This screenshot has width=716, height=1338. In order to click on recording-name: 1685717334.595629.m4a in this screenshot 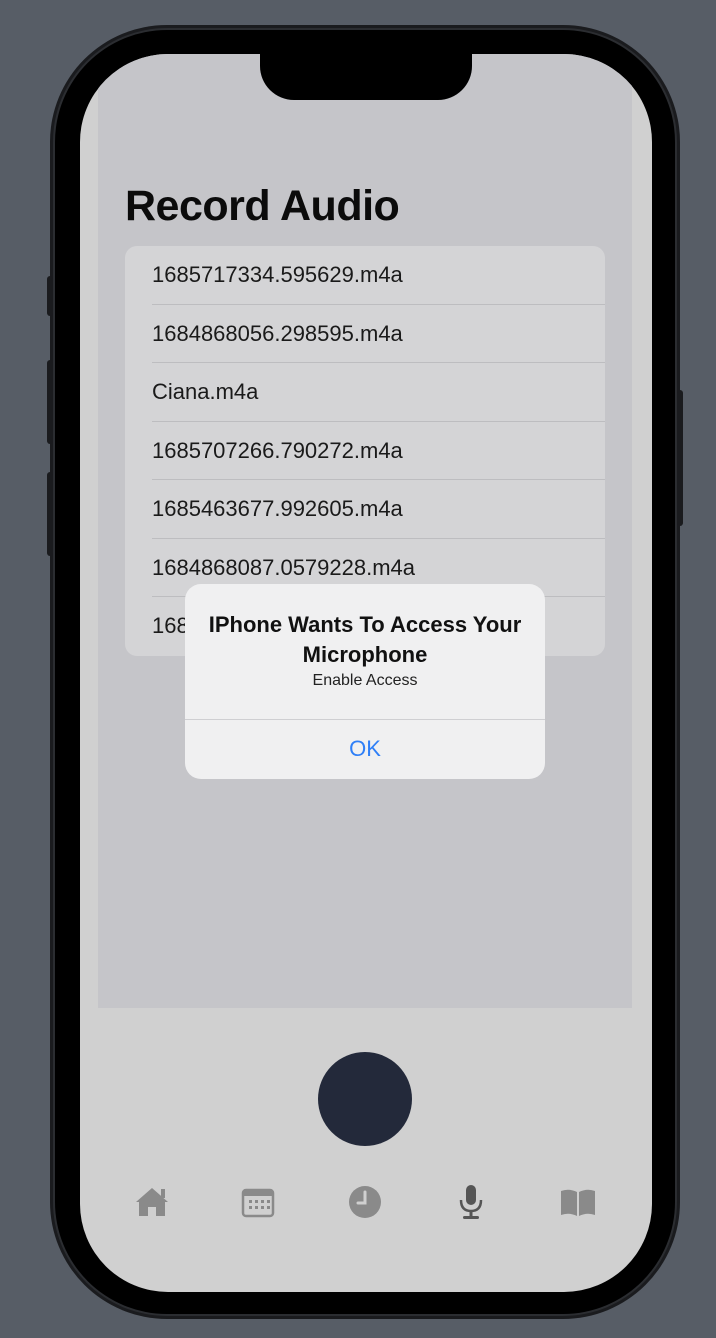, I will do `click(277, 274)`.